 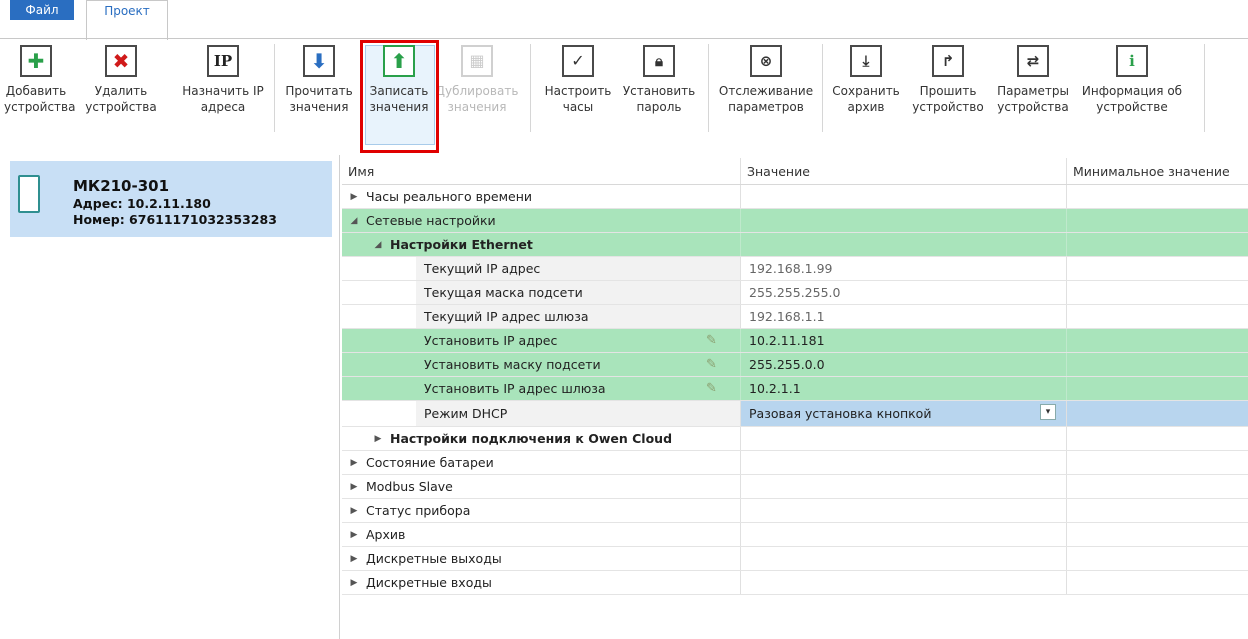 What do you see at coordinates (795, 511) in the screenshot?
I see `table-row: ▶ Статус прибора` at bounding box center [795, 511].